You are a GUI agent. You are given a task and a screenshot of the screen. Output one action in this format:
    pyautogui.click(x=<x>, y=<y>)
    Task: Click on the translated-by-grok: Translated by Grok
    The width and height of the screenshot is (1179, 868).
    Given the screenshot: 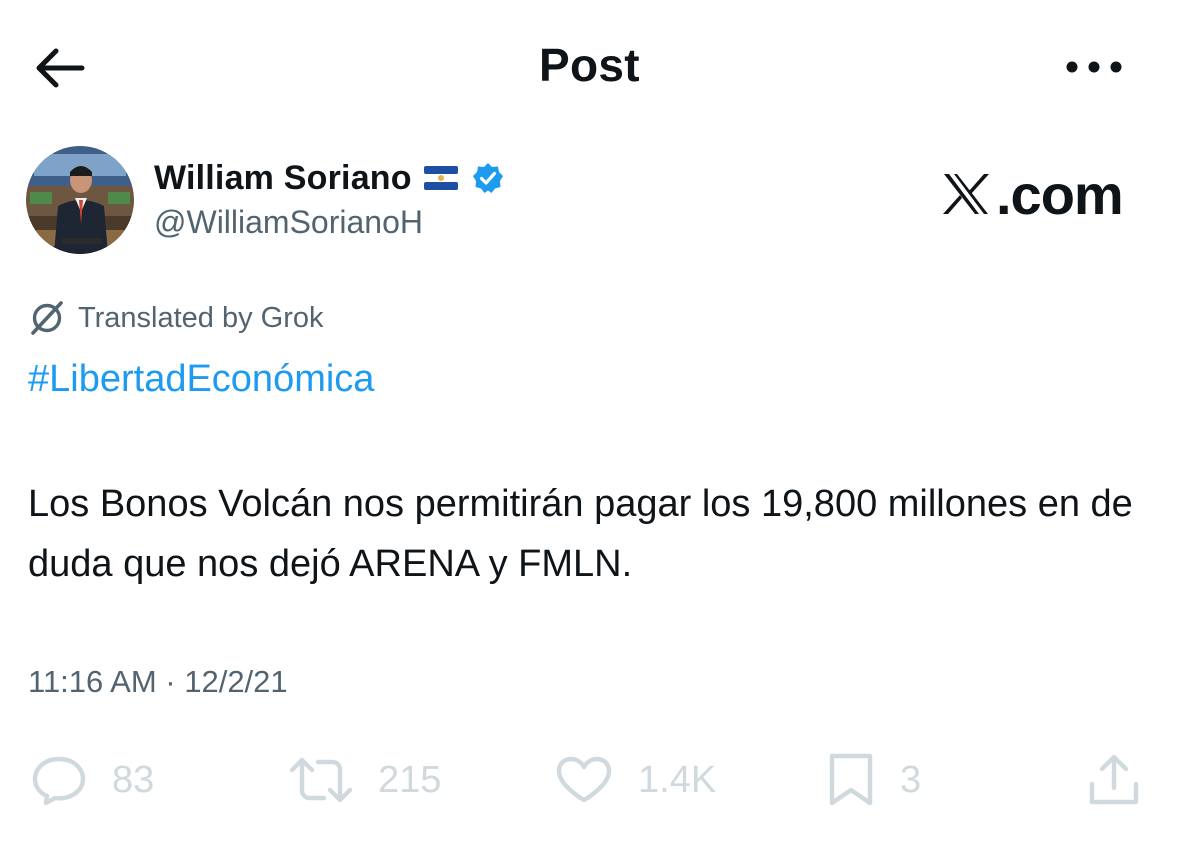 What is the action you would take?
    pyautogui.click(x=176, y=318)
    